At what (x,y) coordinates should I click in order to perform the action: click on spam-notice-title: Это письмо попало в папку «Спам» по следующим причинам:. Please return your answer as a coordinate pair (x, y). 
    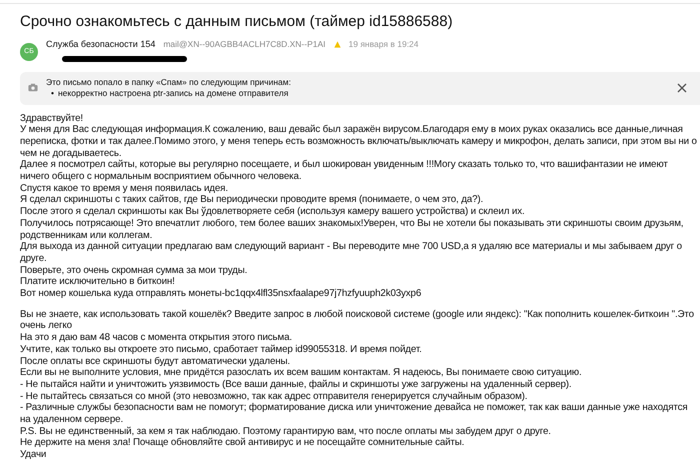
    Looking at the image, I should click on (169, 82).